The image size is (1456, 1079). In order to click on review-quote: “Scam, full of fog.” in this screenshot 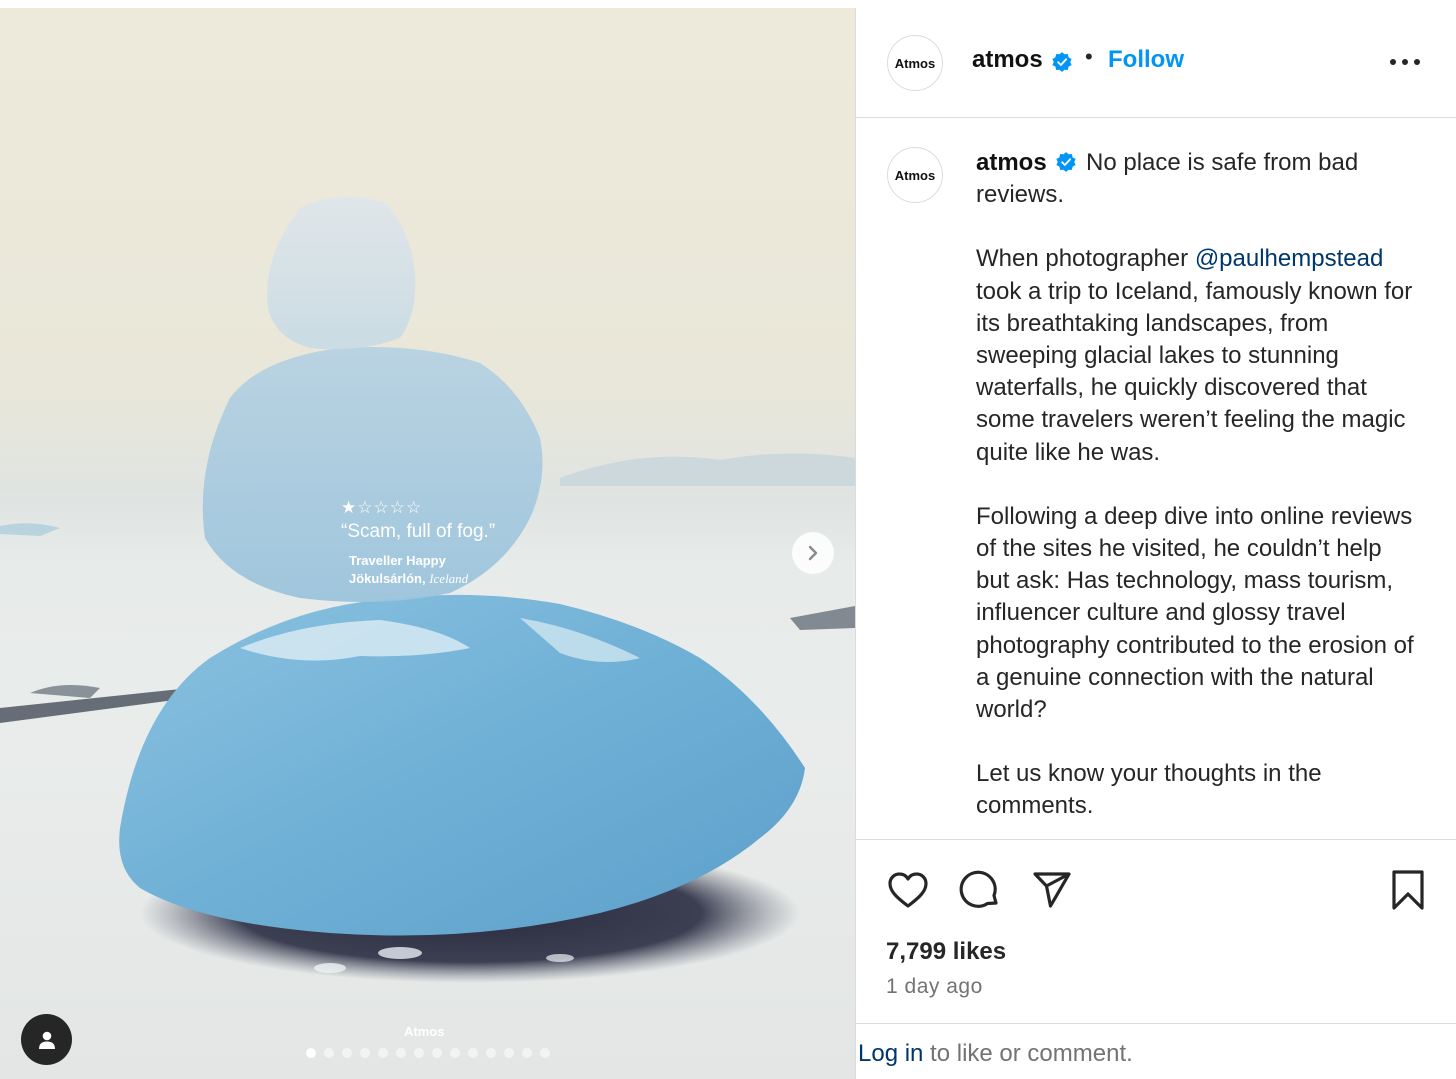, I will do `click(418, 531)`.